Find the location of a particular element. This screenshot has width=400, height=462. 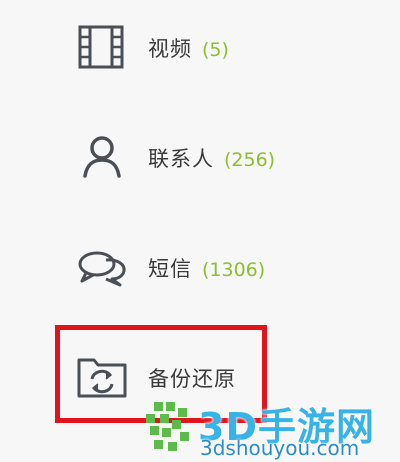

item-count: (1306) is located at coordinates (234, 270).